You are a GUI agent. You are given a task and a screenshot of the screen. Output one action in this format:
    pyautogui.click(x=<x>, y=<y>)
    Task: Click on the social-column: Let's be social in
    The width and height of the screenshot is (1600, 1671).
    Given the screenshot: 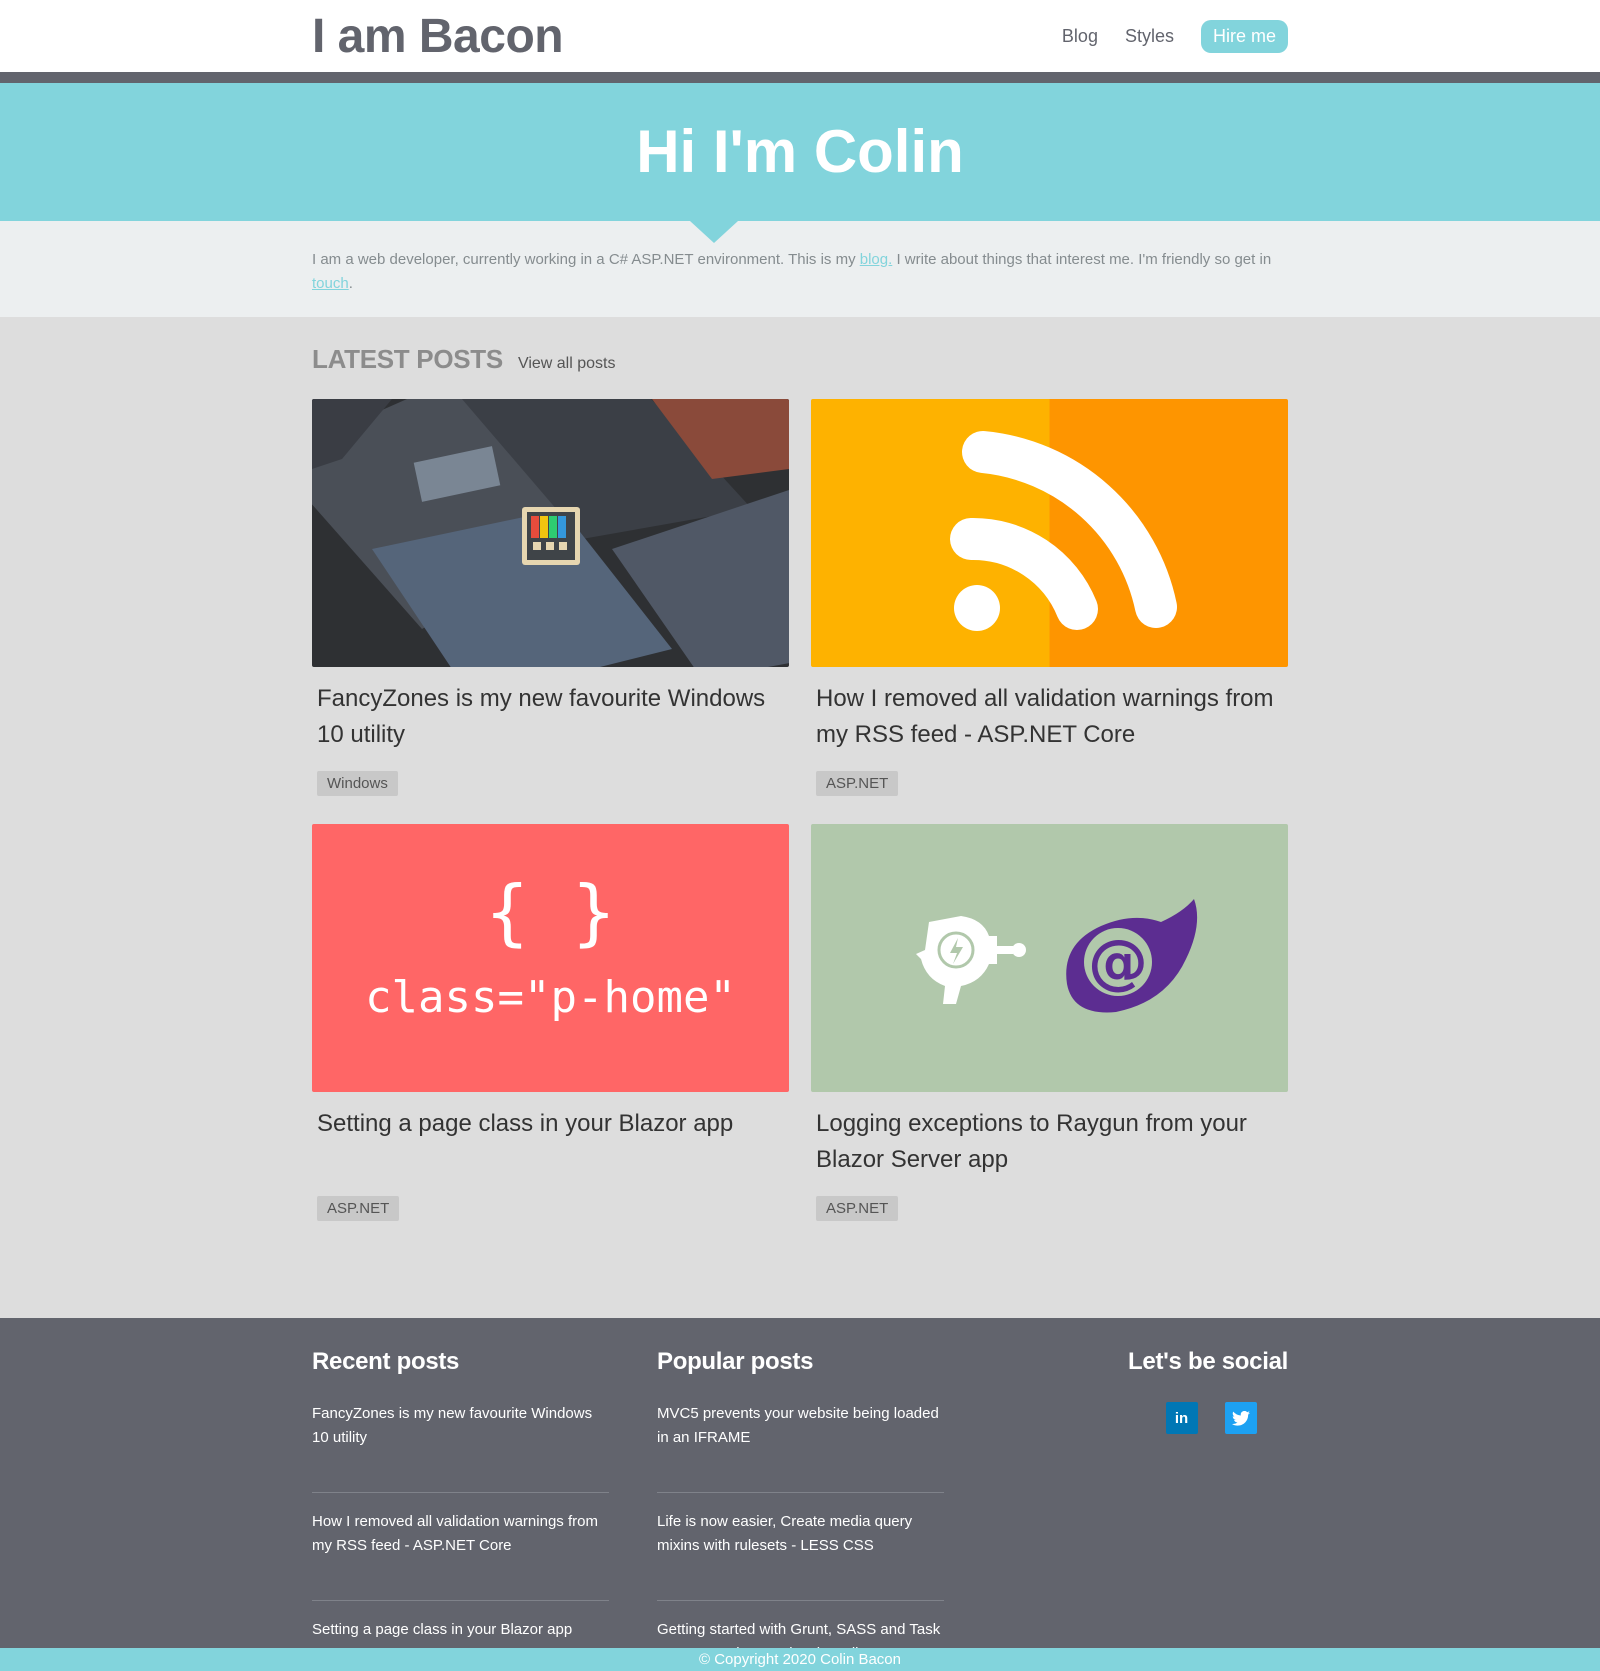 What is the action you would take?
    pyautogui.click(x=1208, y=1509)
    